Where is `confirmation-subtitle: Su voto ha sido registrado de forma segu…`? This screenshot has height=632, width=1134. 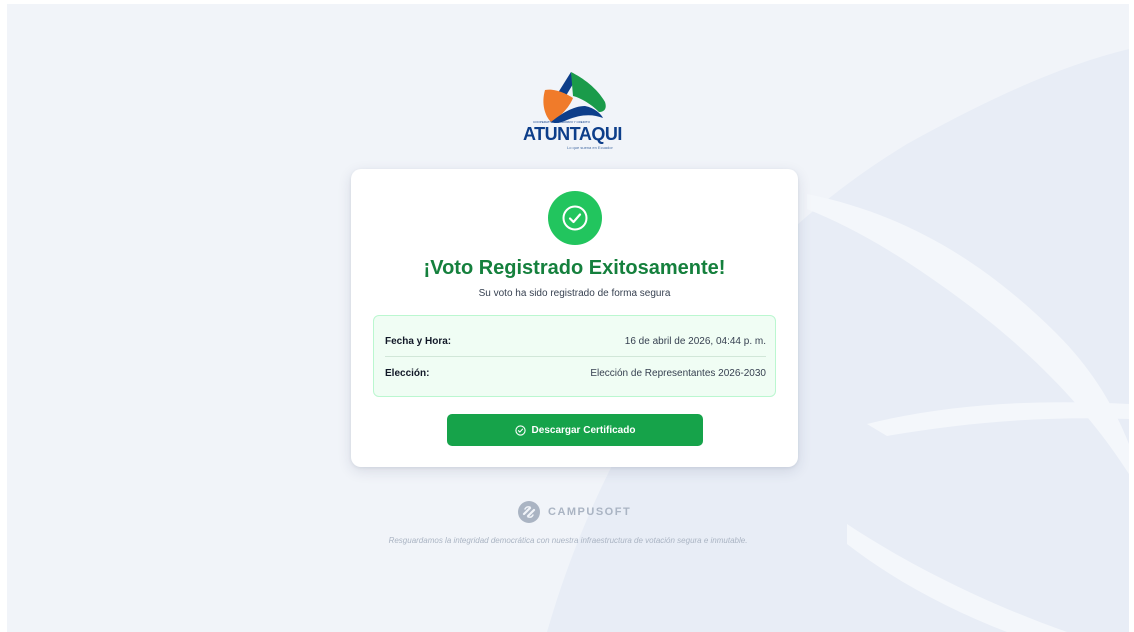 confirmation-subtitle: Su voto ha sido registrado de forma segu… is located at coordinates (574, 293).